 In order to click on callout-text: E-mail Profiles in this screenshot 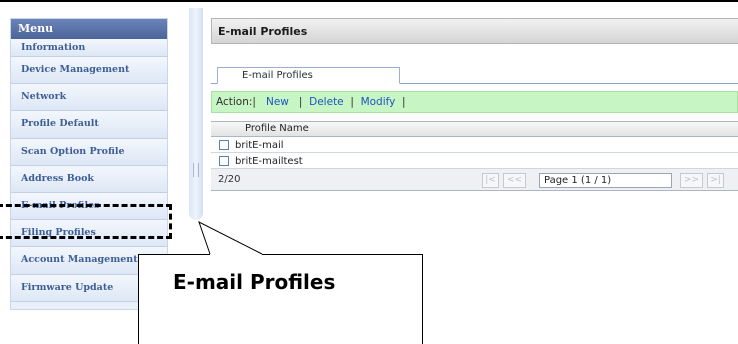, I will do `click(254, 282)`.